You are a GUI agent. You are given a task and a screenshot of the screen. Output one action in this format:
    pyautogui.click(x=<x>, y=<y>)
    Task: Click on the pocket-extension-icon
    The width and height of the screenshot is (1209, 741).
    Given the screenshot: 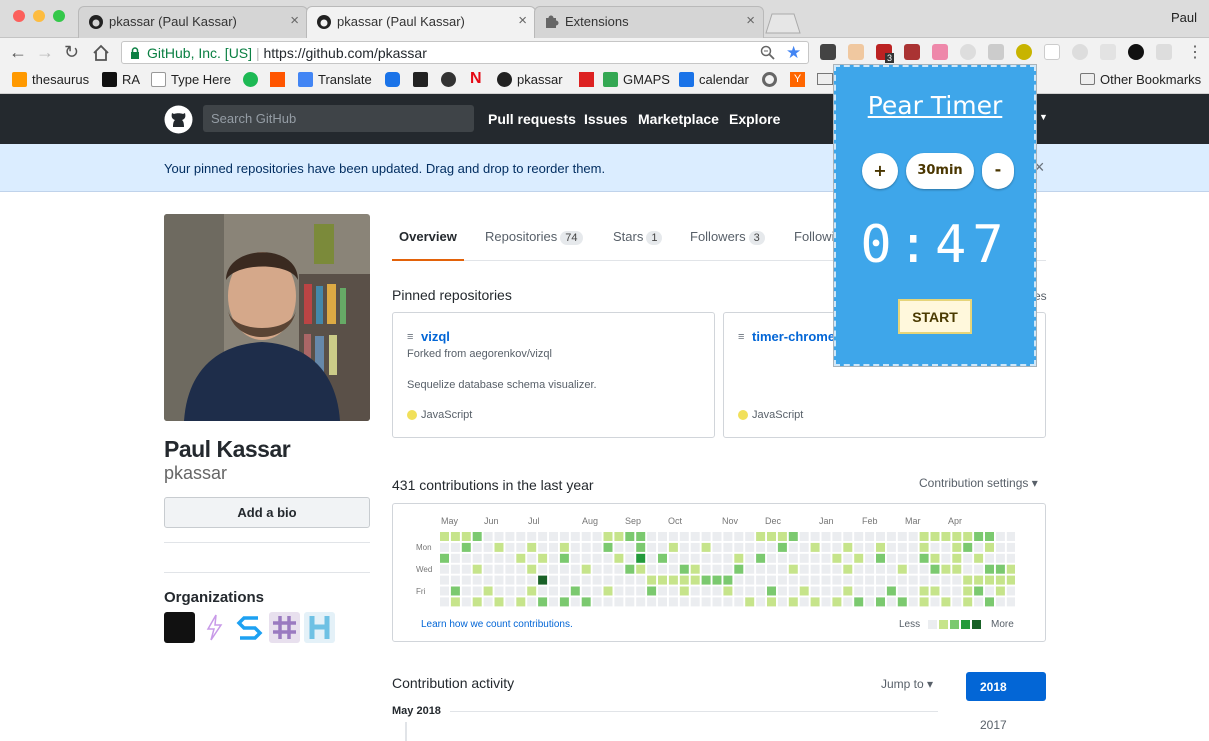 What is the action you would take?
    pyautogui.click(x=828, y=52)
    